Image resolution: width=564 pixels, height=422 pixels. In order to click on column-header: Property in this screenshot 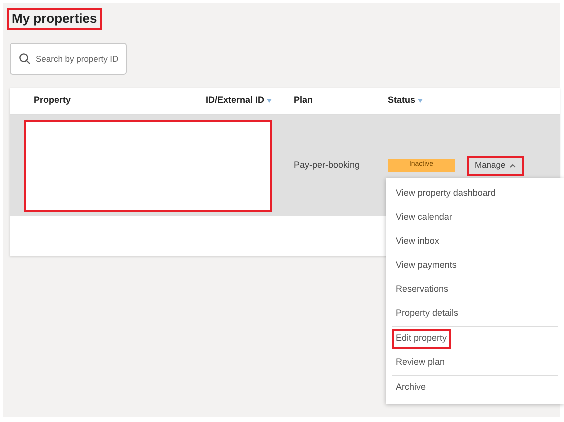, I will do `click(53, 101)`.